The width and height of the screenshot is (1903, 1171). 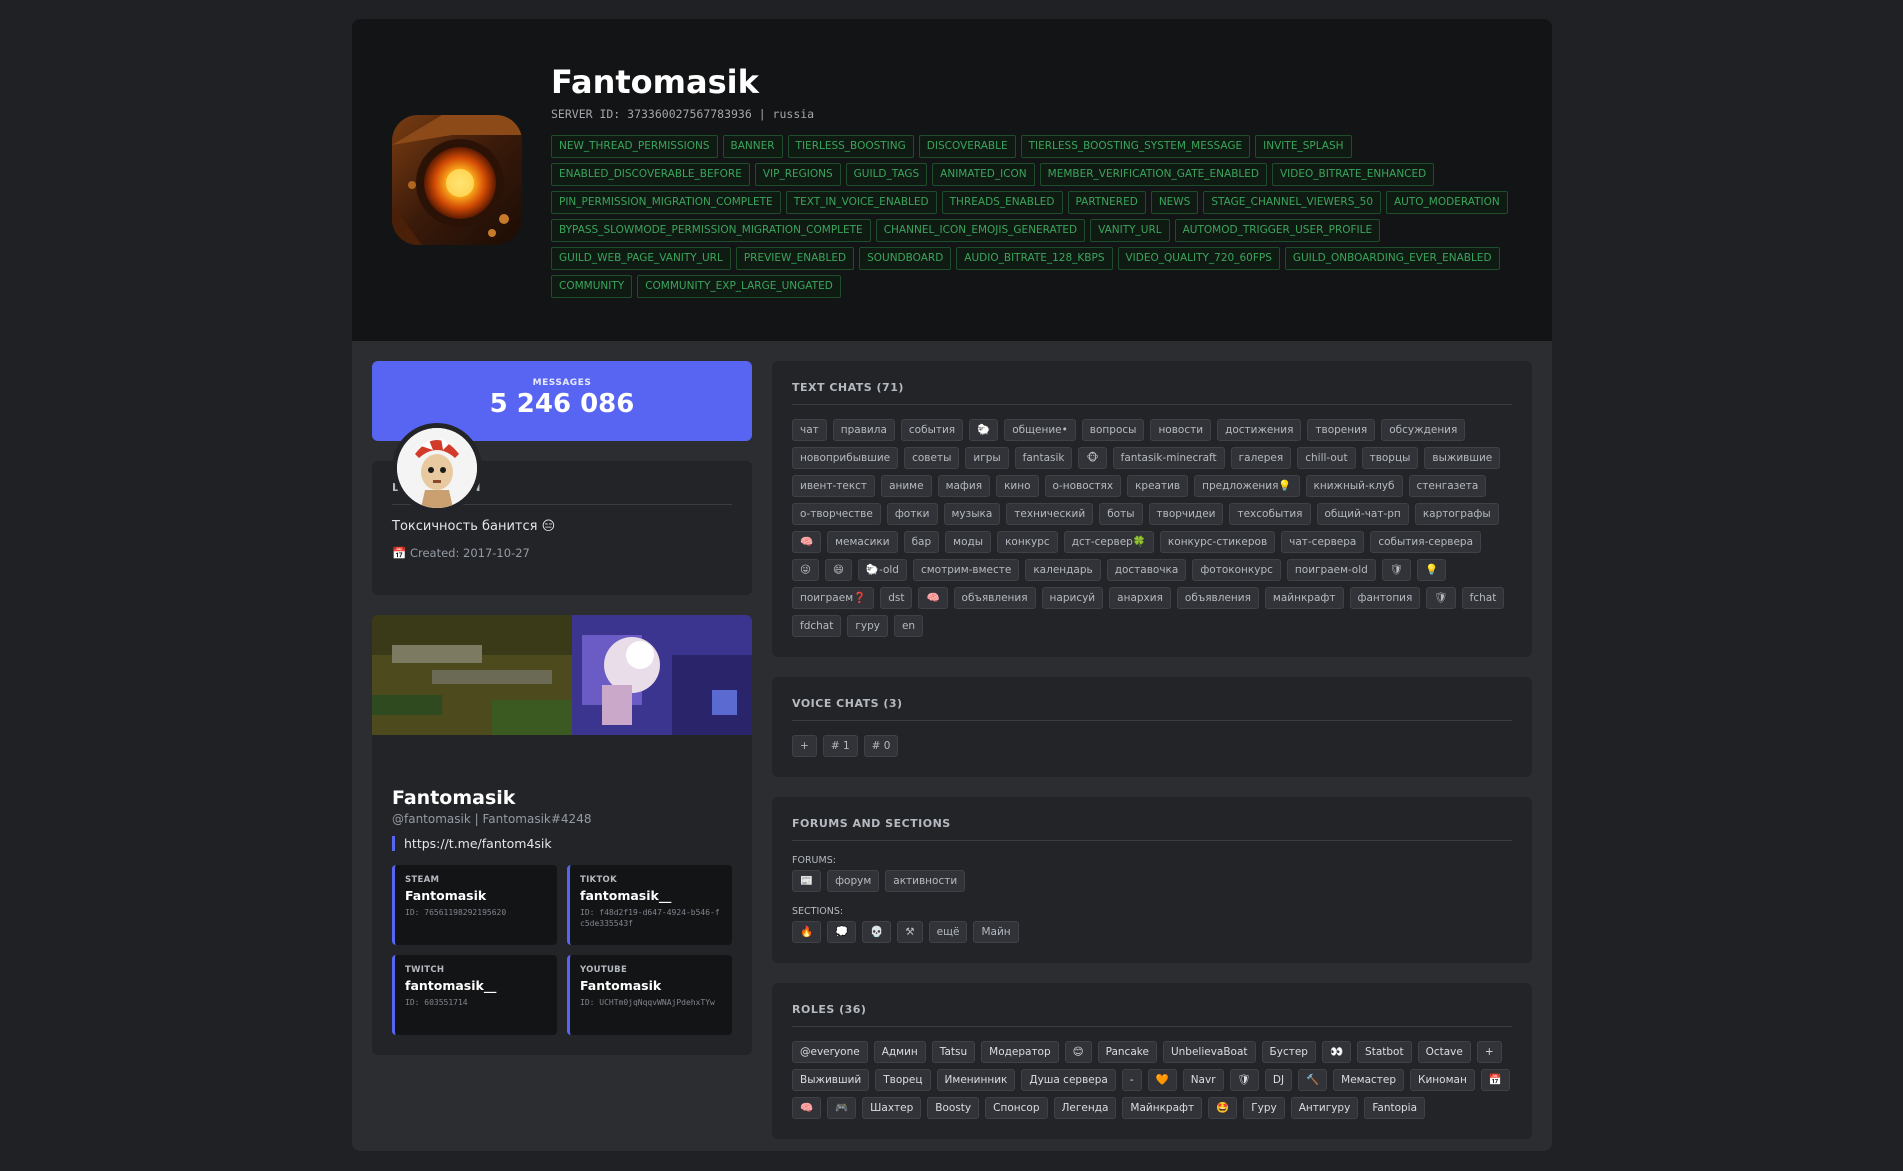 What do you see at coordinates (1017, 486) in the screenshot?
I see `text-channel-chip: кино` at bounding box center [1017, 486].